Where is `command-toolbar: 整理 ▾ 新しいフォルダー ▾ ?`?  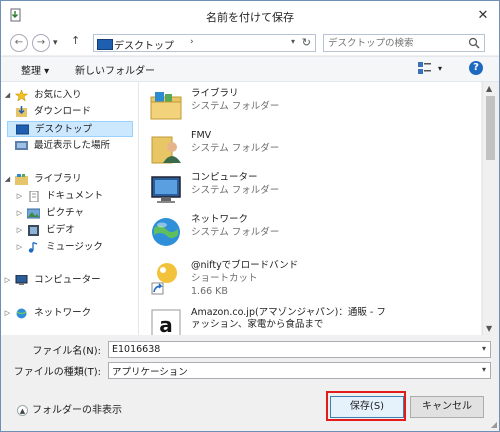 command-toolbar: 整理 ▾ 新しいフォルダー ▾ ? is located at coordinates (250, 69).